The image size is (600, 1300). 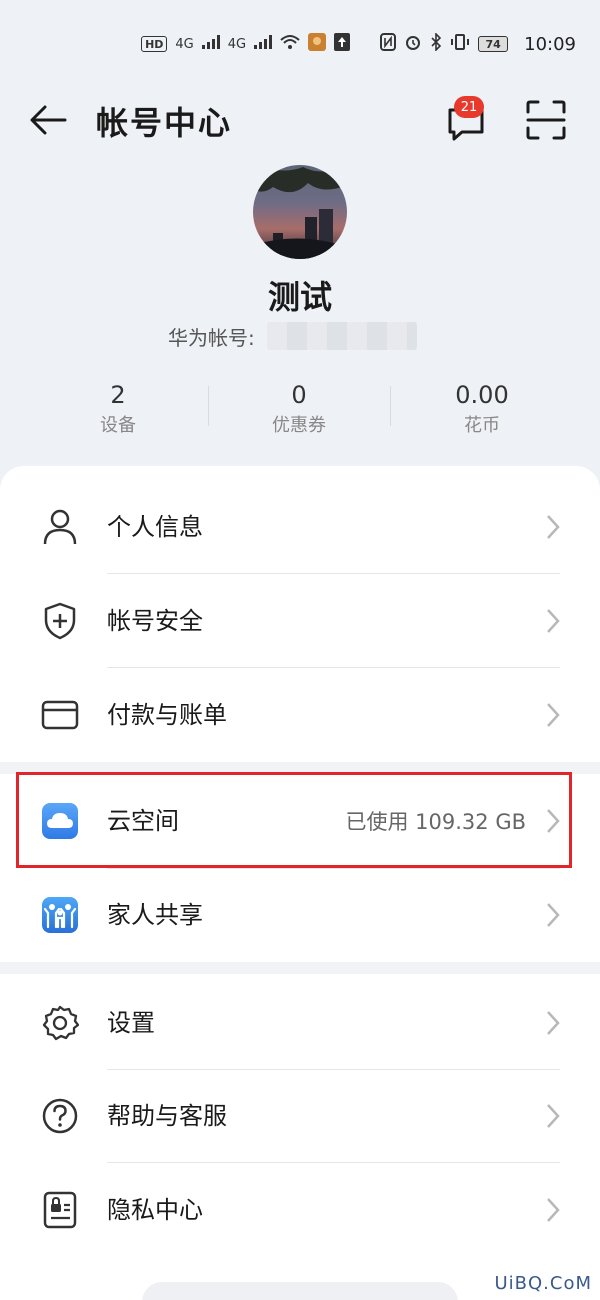 I want to click on stat-value: 0, so click(x=299, y=395).